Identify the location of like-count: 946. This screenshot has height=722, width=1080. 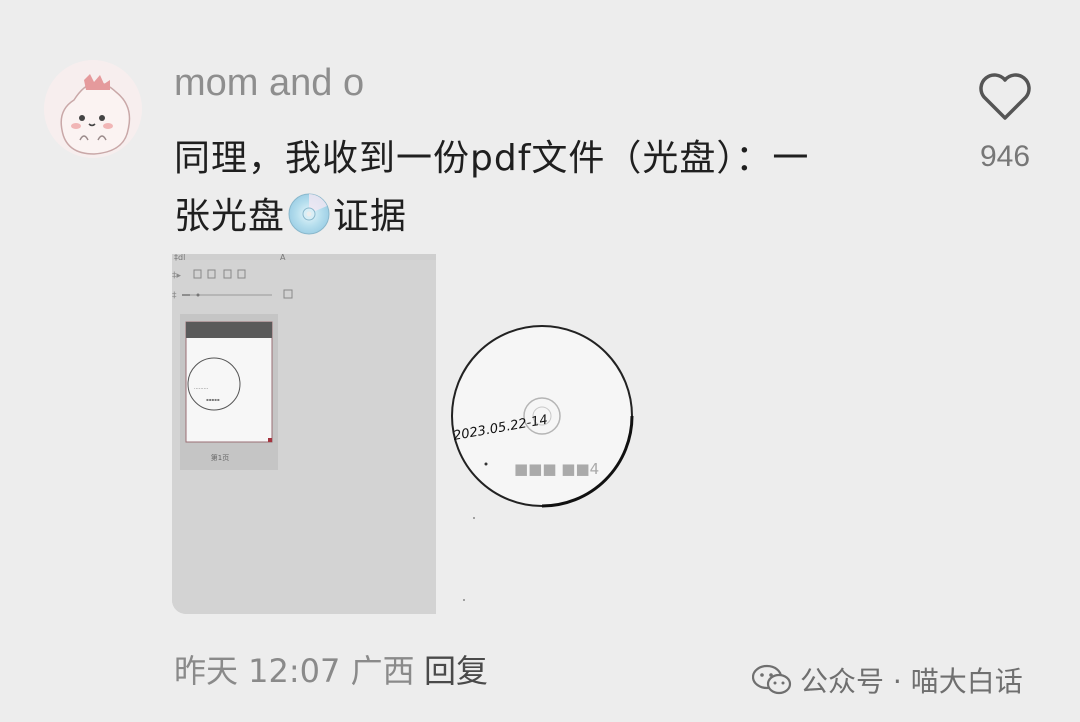
(1005, 156).